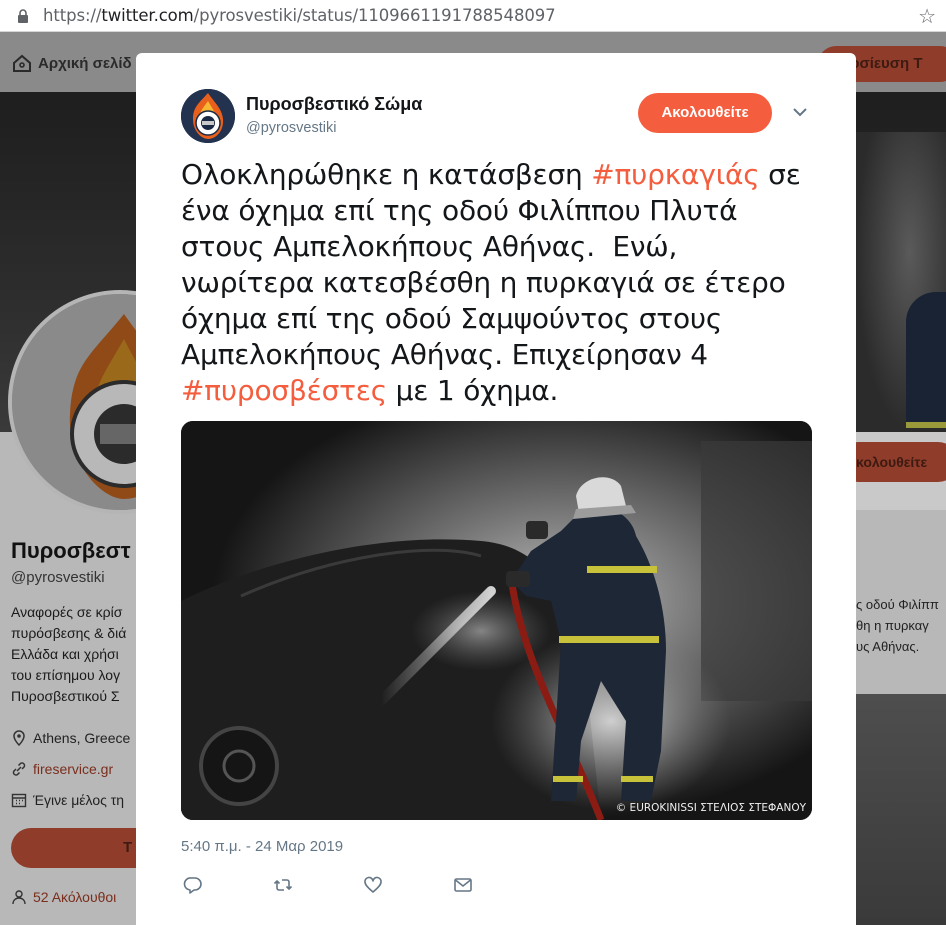  Describe the element at coordinates (374, 15) in the screenshot. I see `url-path: /pyrosvestiki/status/1109661191788548097` at that location.